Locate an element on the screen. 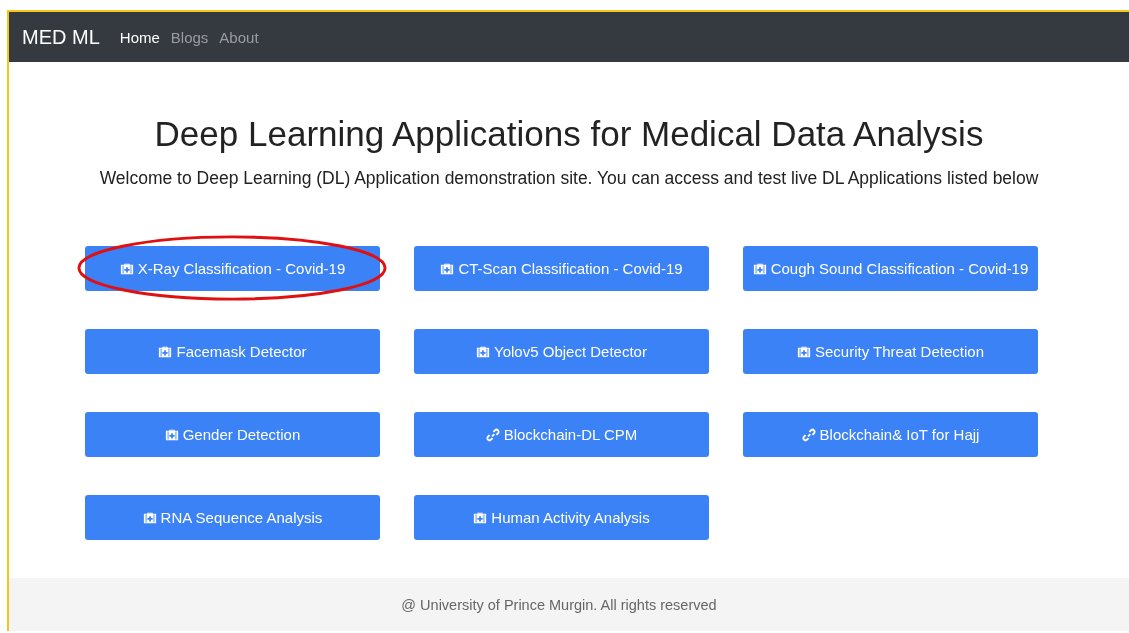  copyright-text: @ University of Prince Murgin. All rights reserved is located at coordinates (559, 604).